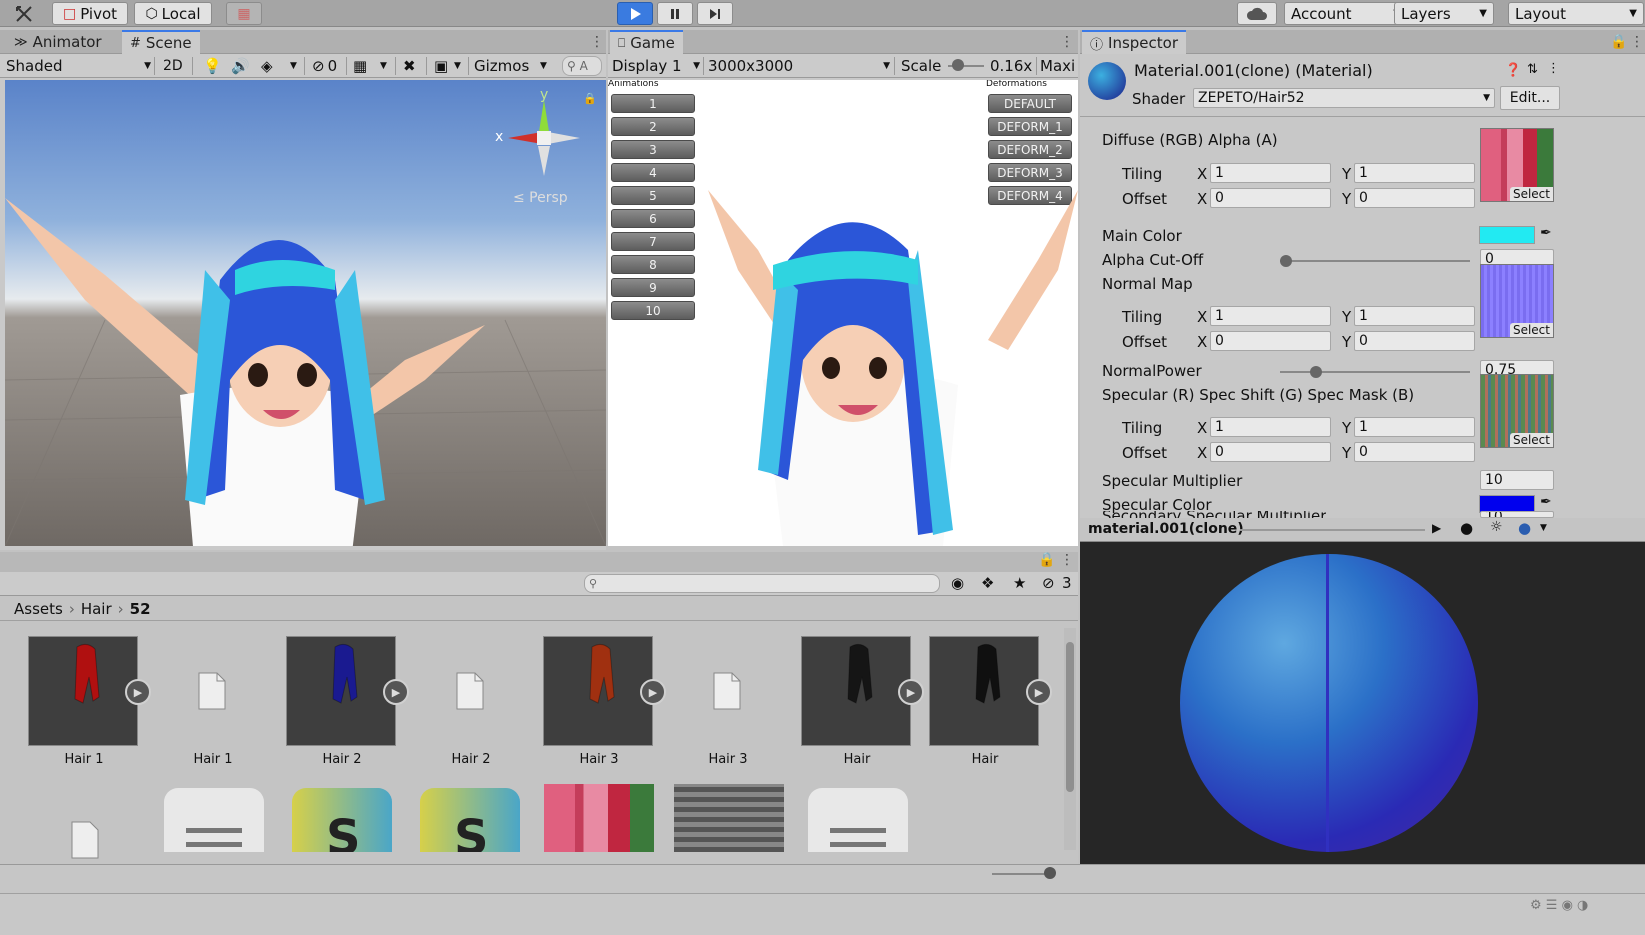 Image resolution: width=1645 pixels, height=935 pixels. Describe the element at coordinates (1414, 316) in the screenshot. I see `normal-tiling-y: 1` at that location.